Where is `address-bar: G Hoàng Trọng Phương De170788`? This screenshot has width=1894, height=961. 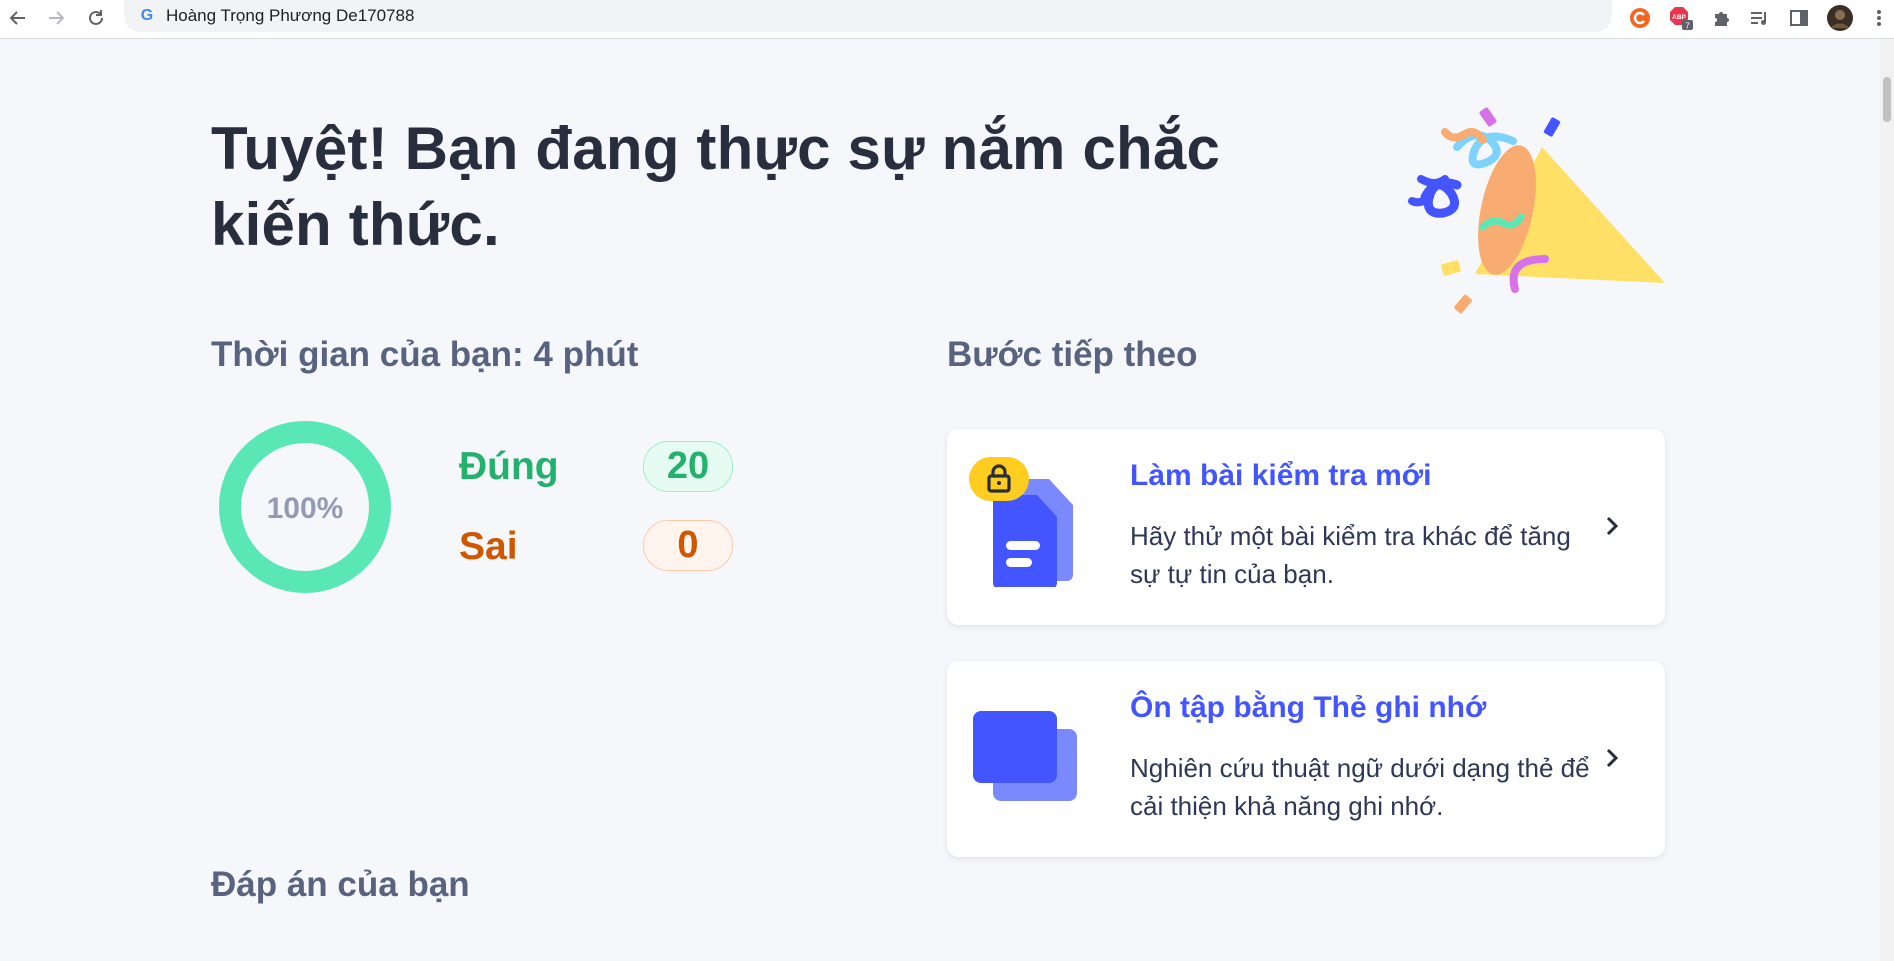 address-bar: G Hoàng Trọng Phương De170788 is located at coordinates (868, 16).